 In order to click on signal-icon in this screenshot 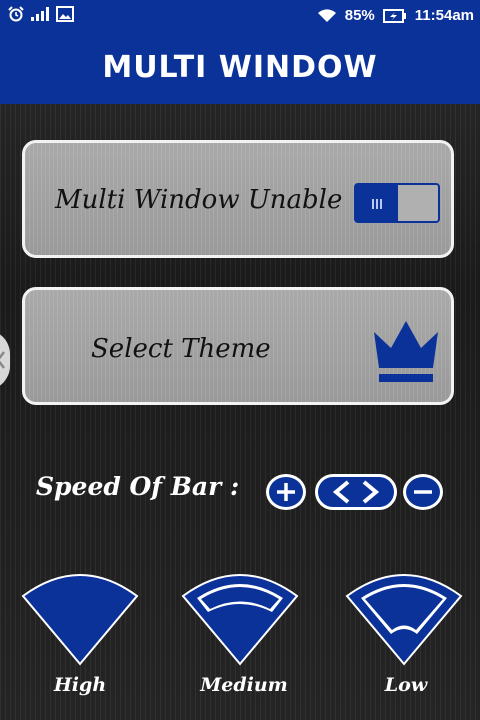, I will do `click(40, 14)`.